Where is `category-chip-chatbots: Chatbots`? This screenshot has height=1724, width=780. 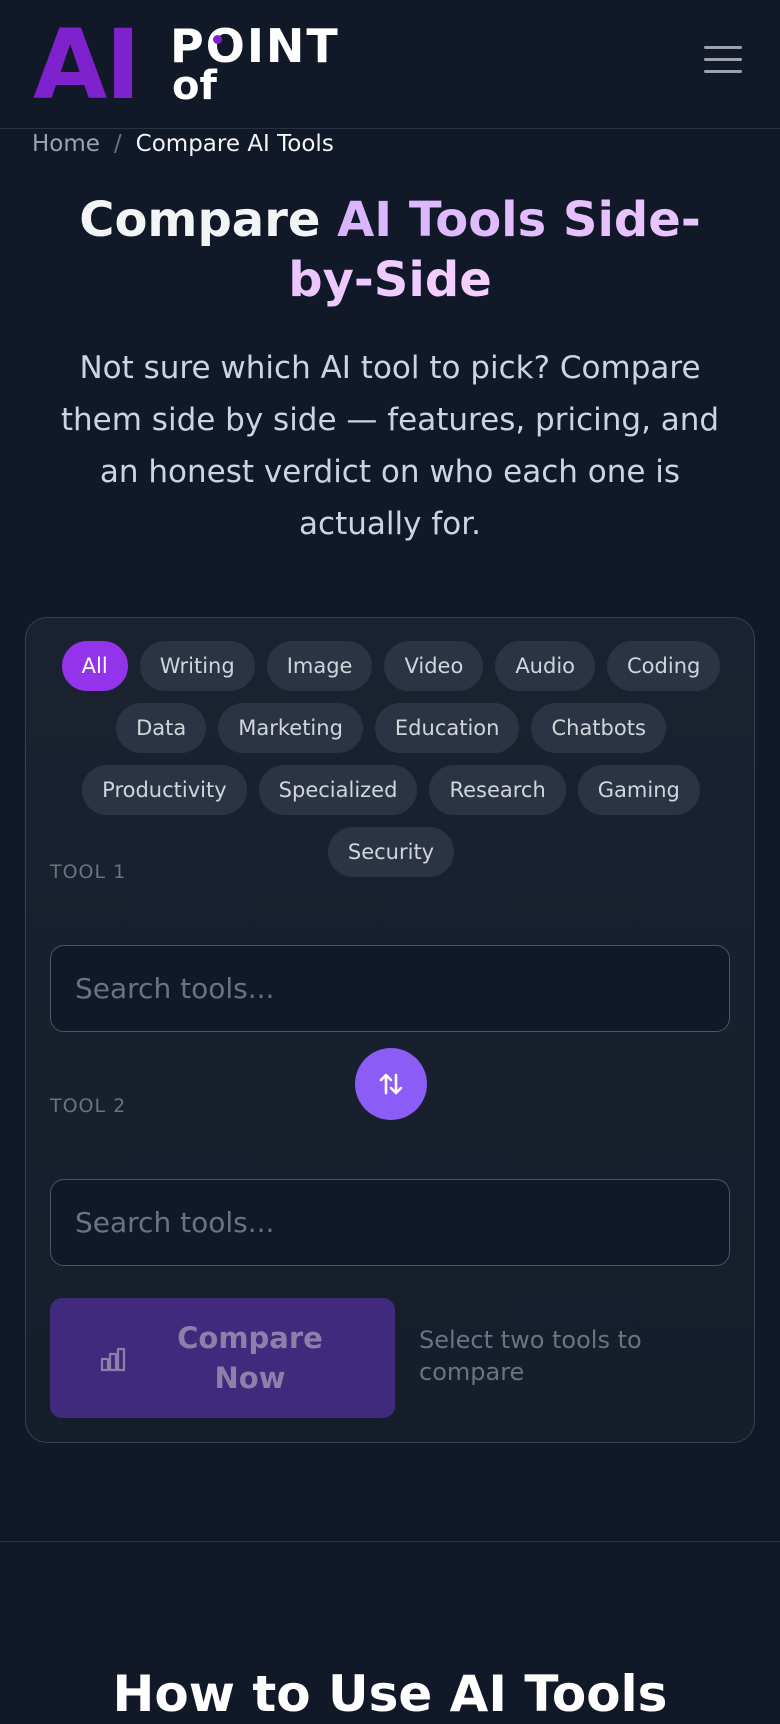 category-chip-chatbots: Chatbots is located at coordinates (598, 728).